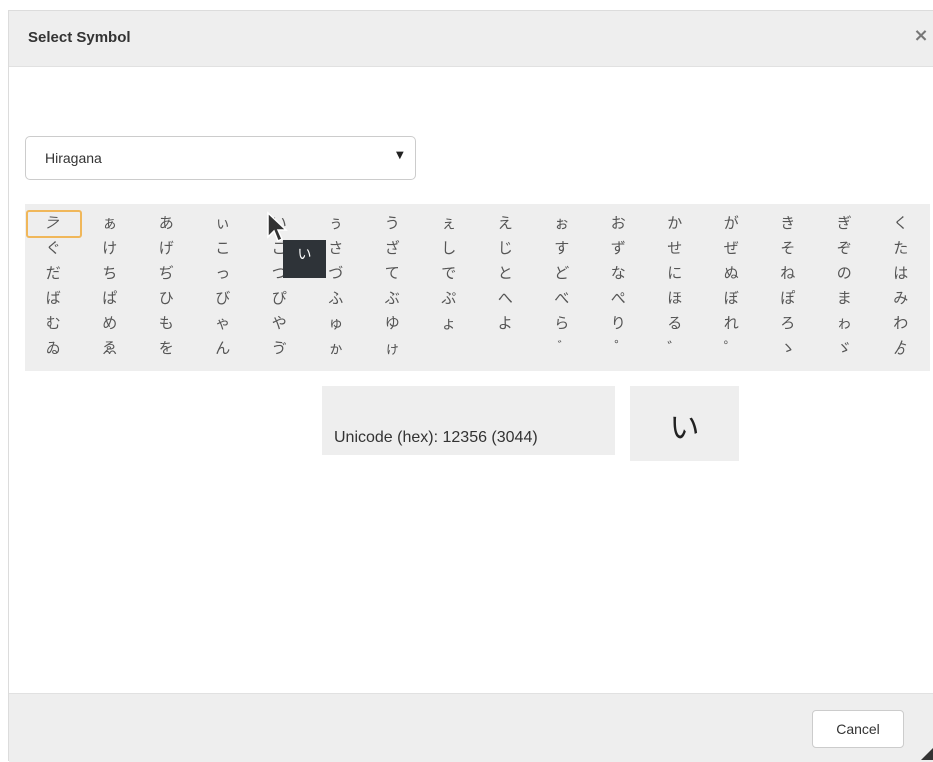 The width and height of the screenshot is (933, 762). Describe the element at coordinates (449, 225) in the screenshot. I see `symbol-cell: ぇ` at that location.